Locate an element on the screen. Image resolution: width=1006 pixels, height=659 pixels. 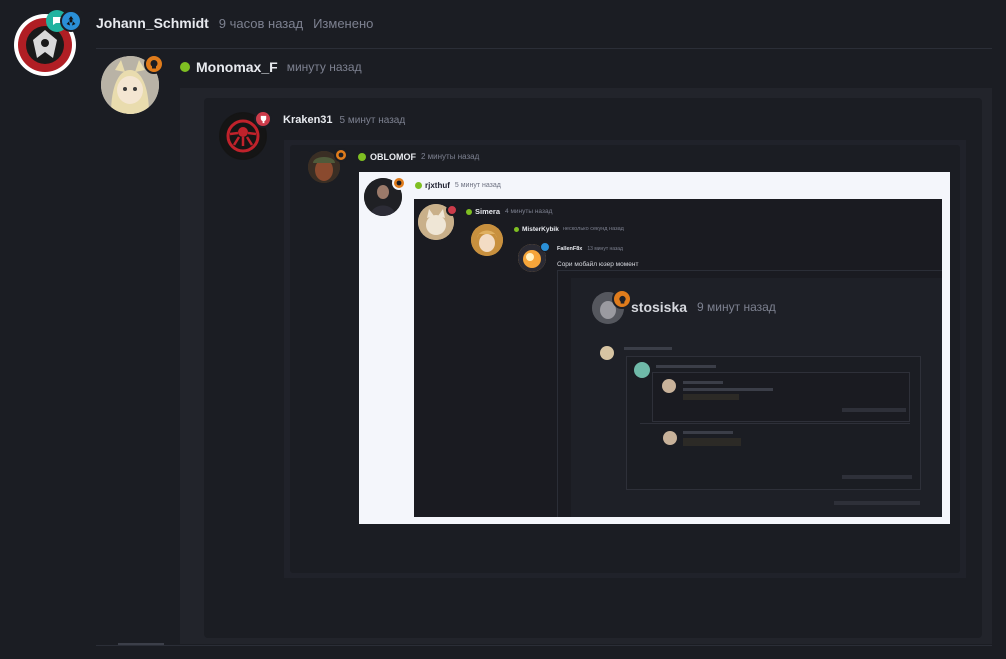
johann-header: Johann_Schmidt 9 часов назад Изменено is located at coordinates (234, 23).